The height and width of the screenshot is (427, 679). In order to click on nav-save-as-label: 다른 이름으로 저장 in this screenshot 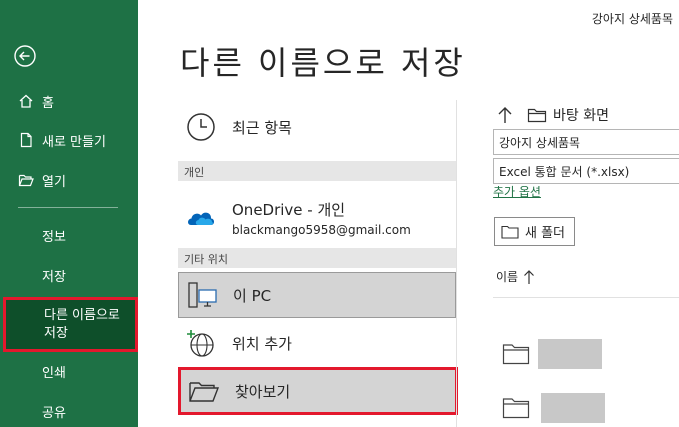, I will do `click(82, 324)`.